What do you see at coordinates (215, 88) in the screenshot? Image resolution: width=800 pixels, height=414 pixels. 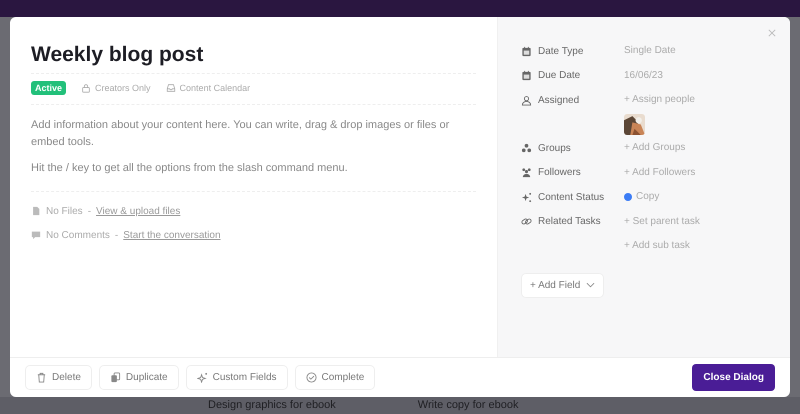 I see `calendar-name: Content Calendar` at bounding box center [215, 88].